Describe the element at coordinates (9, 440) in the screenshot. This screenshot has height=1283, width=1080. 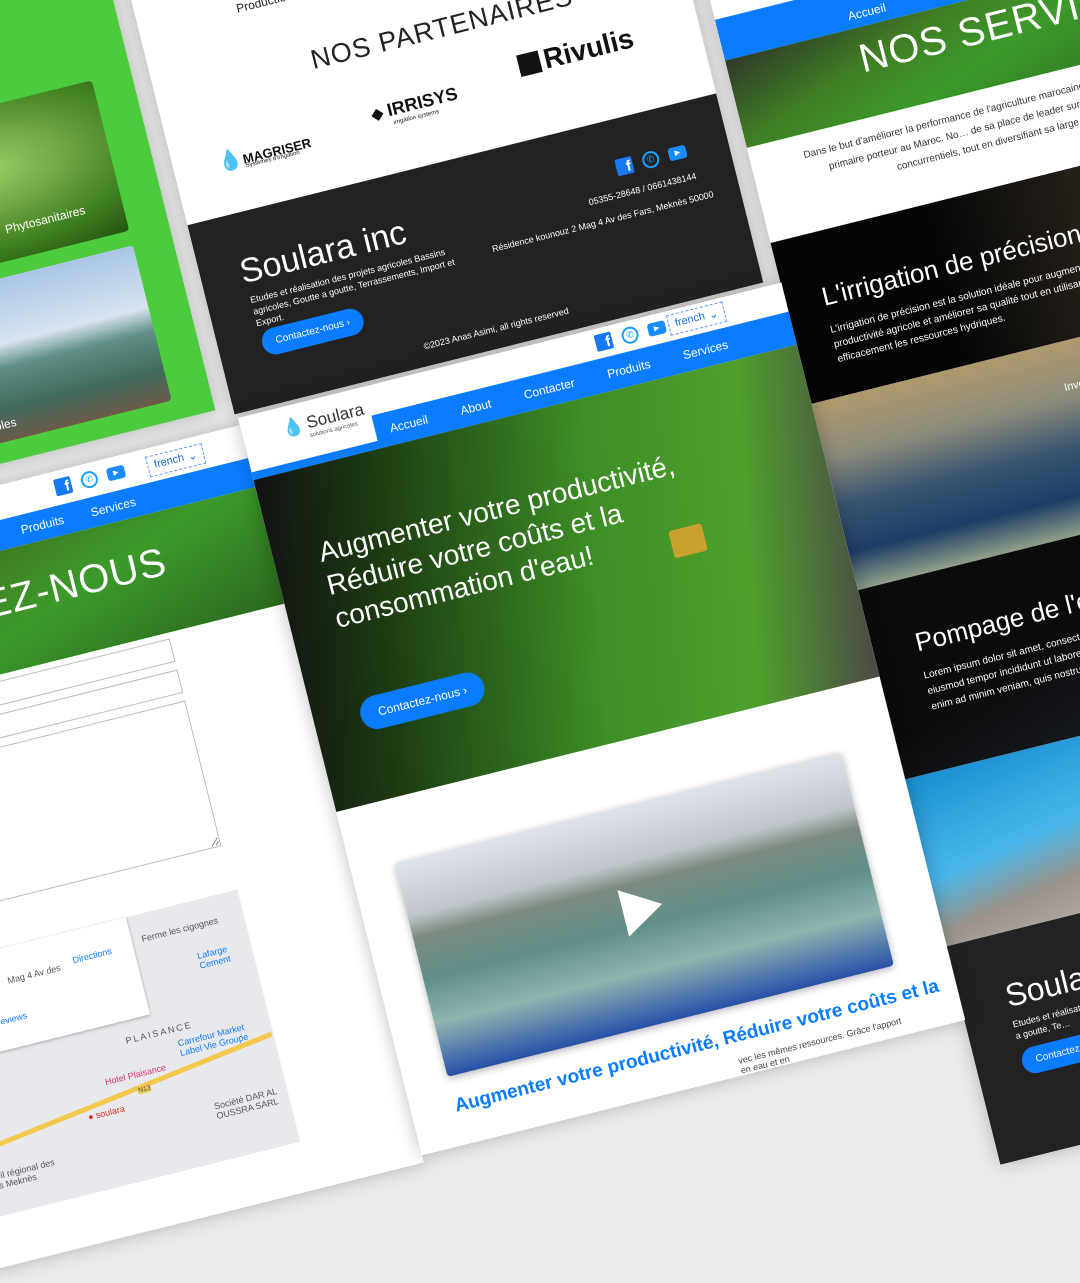
I see `product-card-label: Plastiques Et Filets Agricoles` at that location.